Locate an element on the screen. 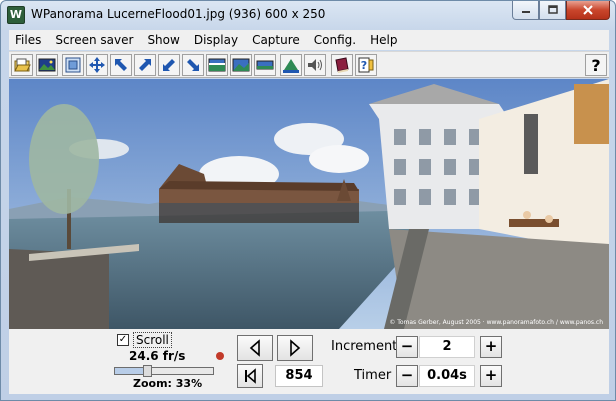  arrow-up-left-icon is located at coordinates (121, 65).